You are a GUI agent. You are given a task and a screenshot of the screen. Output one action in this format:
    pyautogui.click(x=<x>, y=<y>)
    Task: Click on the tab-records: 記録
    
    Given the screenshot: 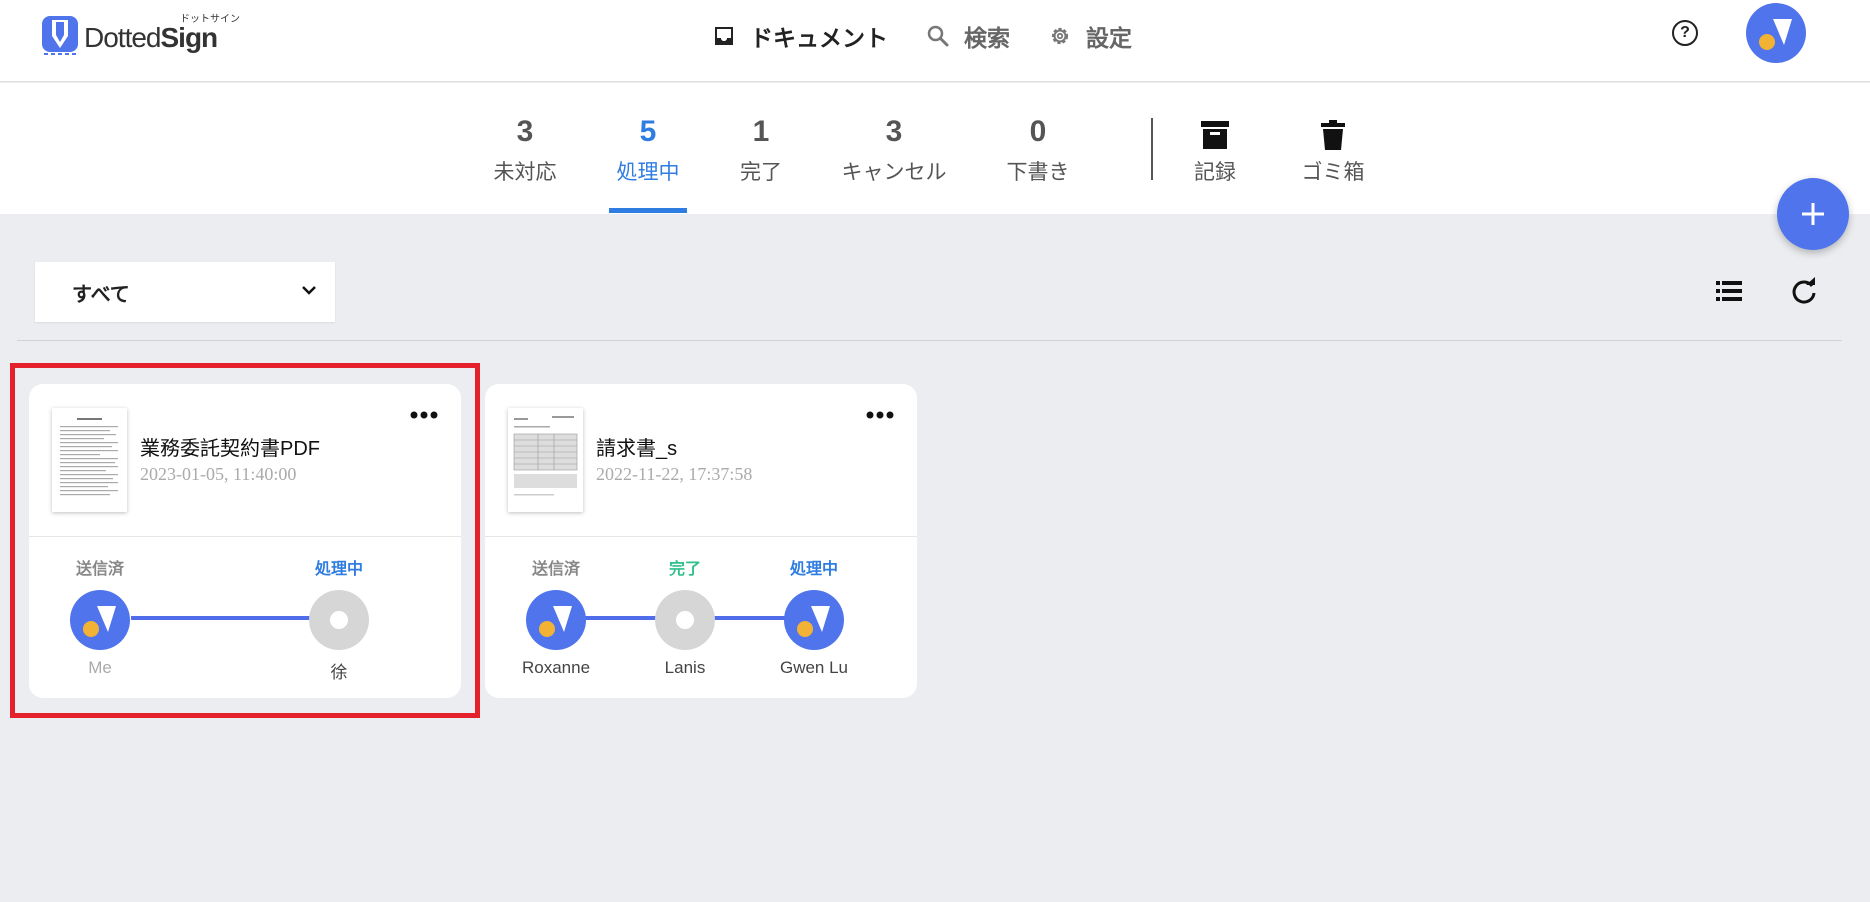 What is the action you would take?
    pyautogui.click(x=1215, y=150)
    